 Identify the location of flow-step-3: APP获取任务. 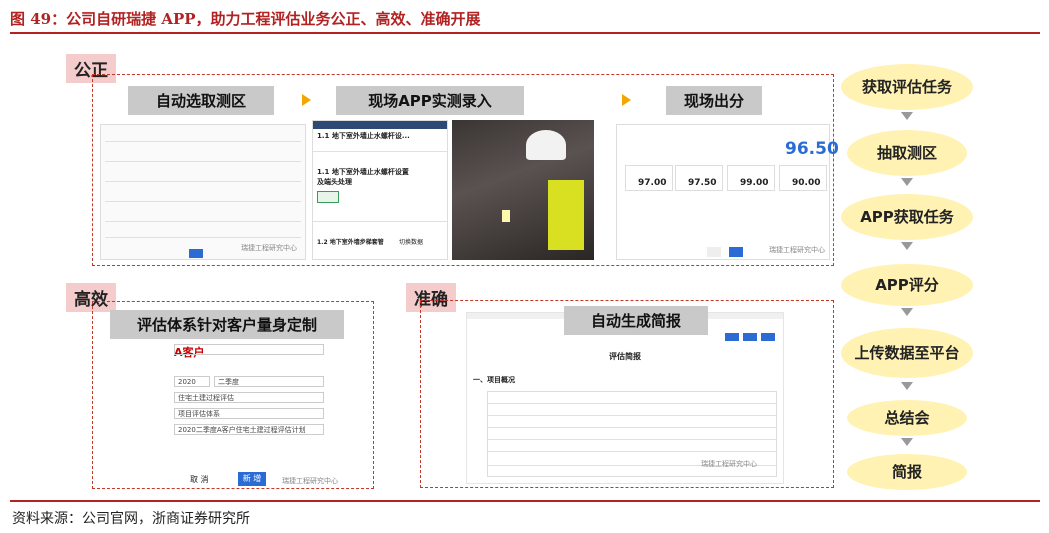
(907, 217).